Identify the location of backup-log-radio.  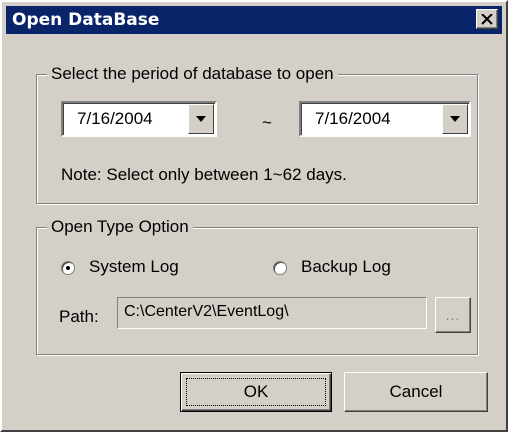
(280, 268).